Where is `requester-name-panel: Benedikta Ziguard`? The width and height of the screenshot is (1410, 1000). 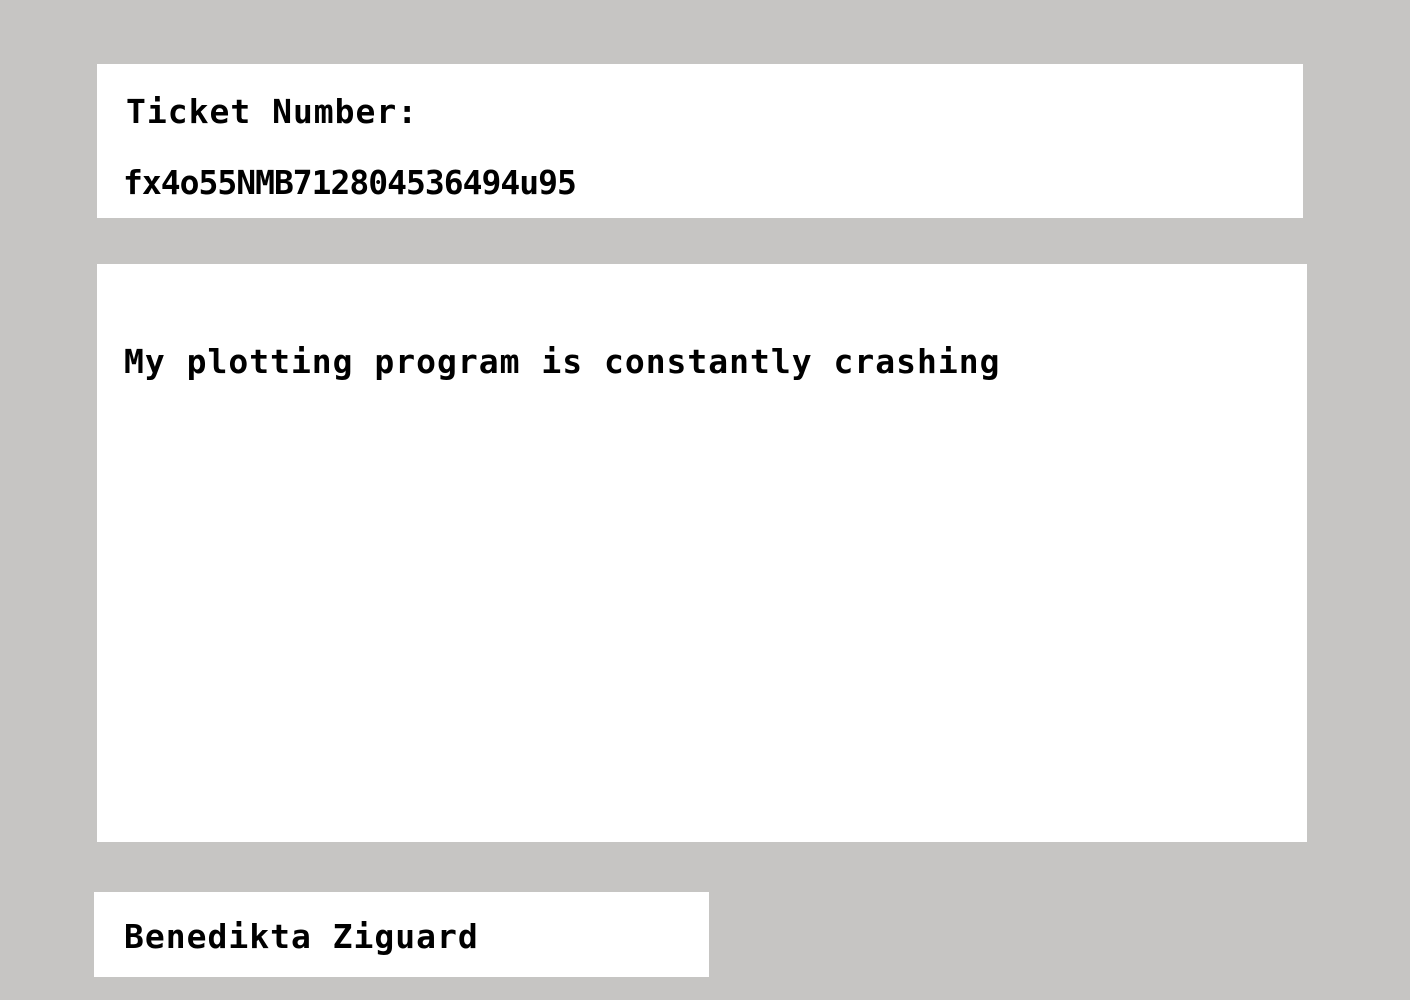 requester-name-panel: Benedikta Ziguard is located at coordinates (401, 934).